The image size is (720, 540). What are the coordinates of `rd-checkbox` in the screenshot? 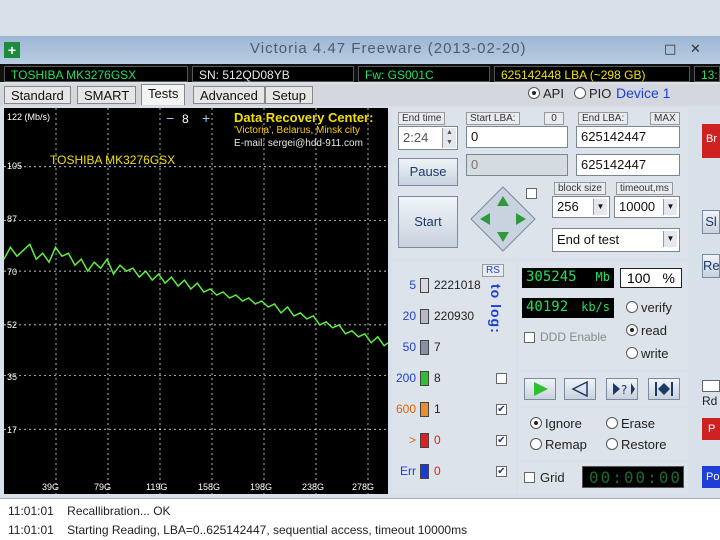 It's located at (711, 386).